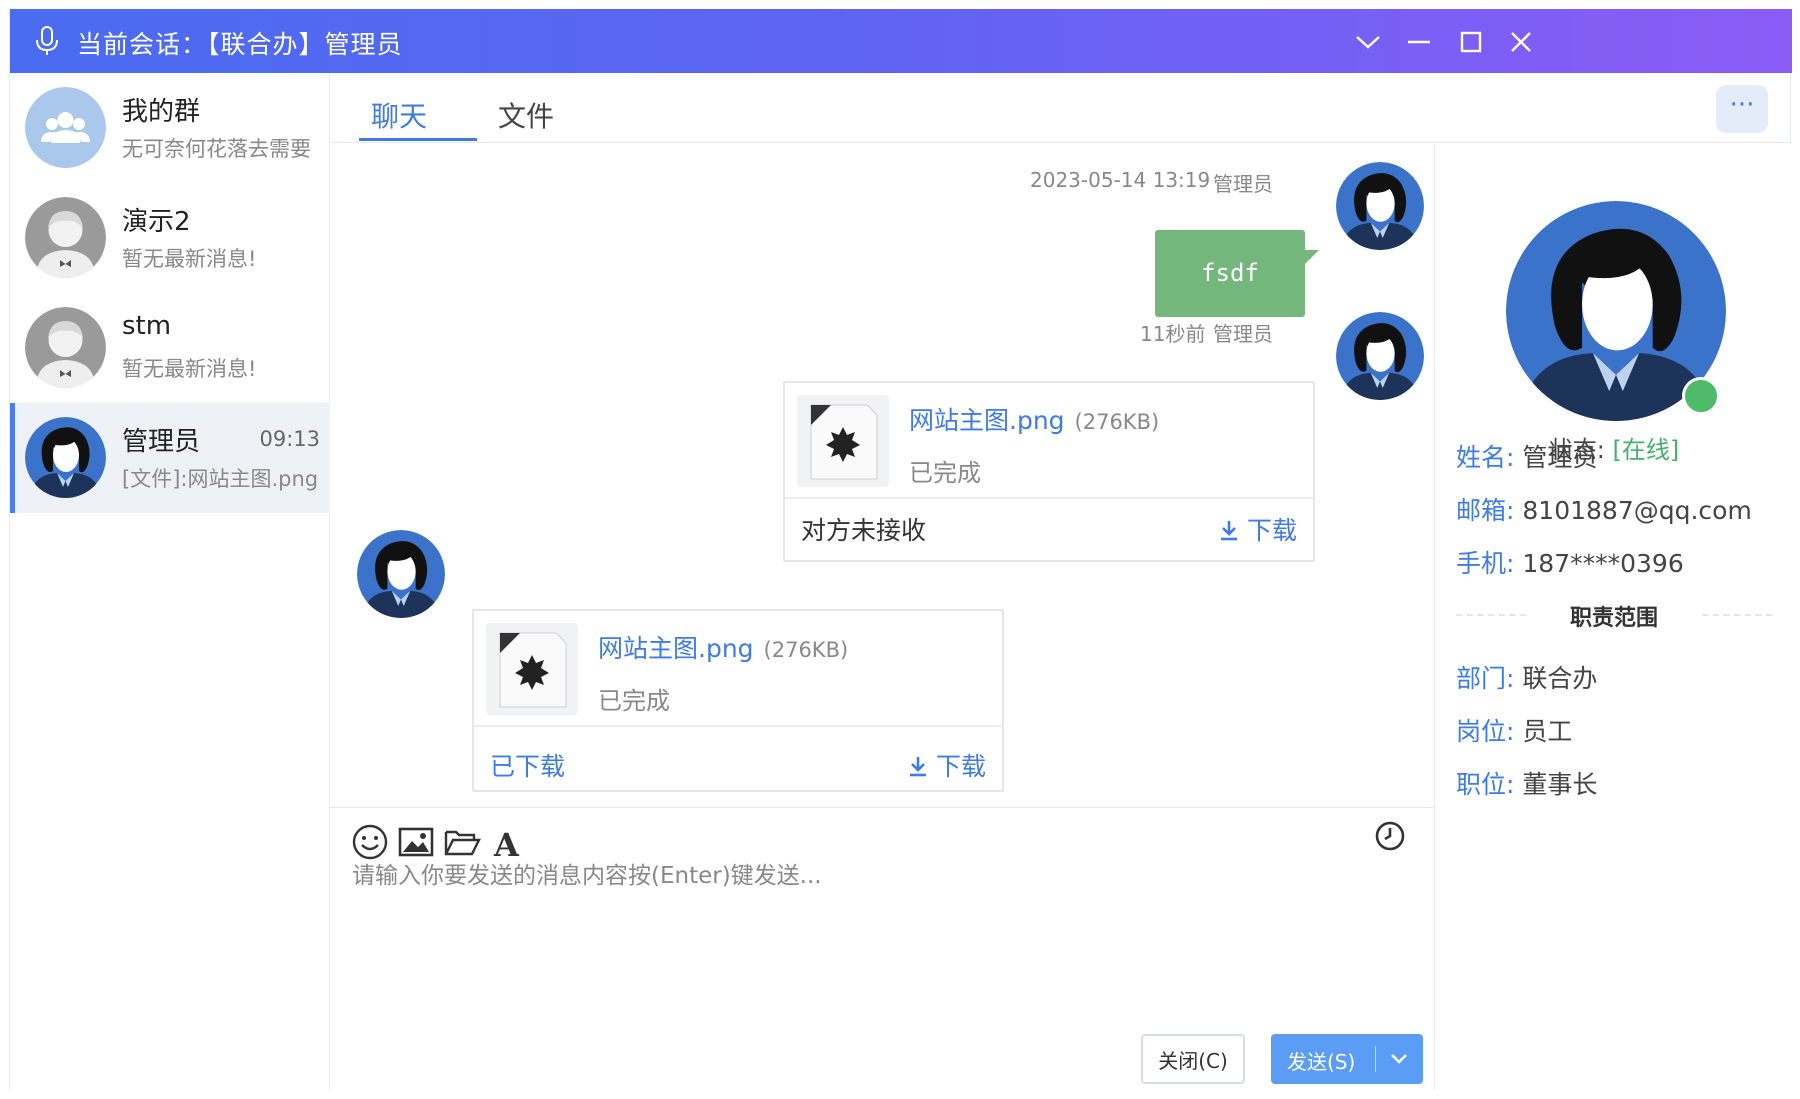  I want to click on conversation-last-message: 无可奈何花落去需要, so click(216, 149).